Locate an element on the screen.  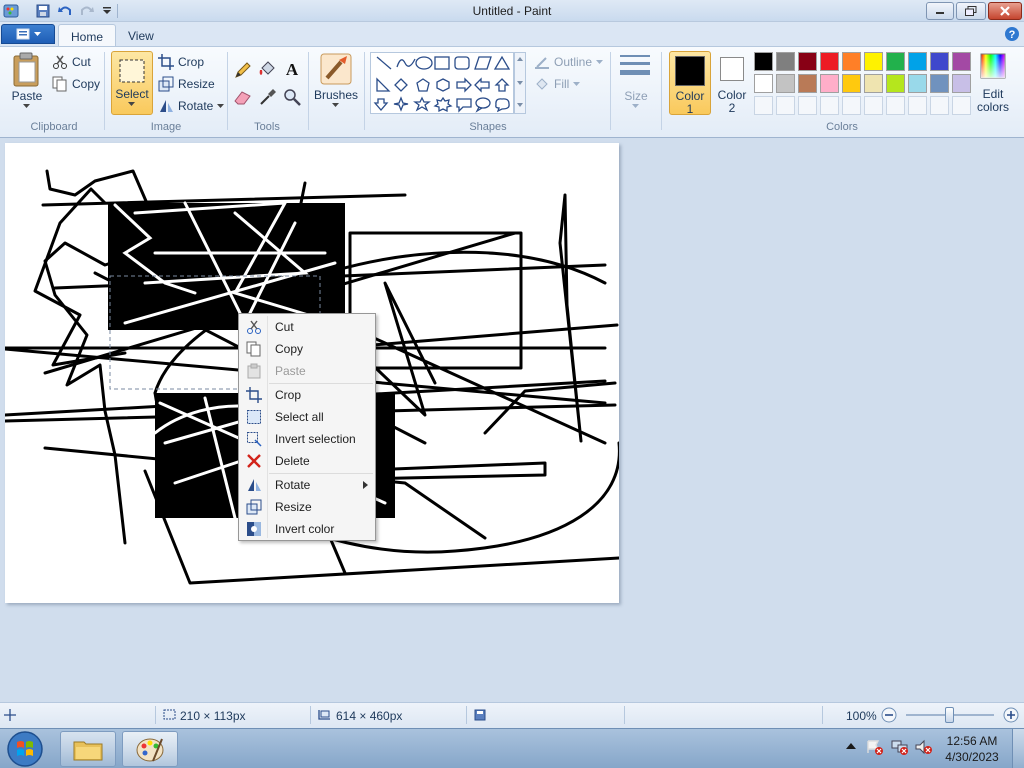
volume-icon is located at coordinates (924, 747).